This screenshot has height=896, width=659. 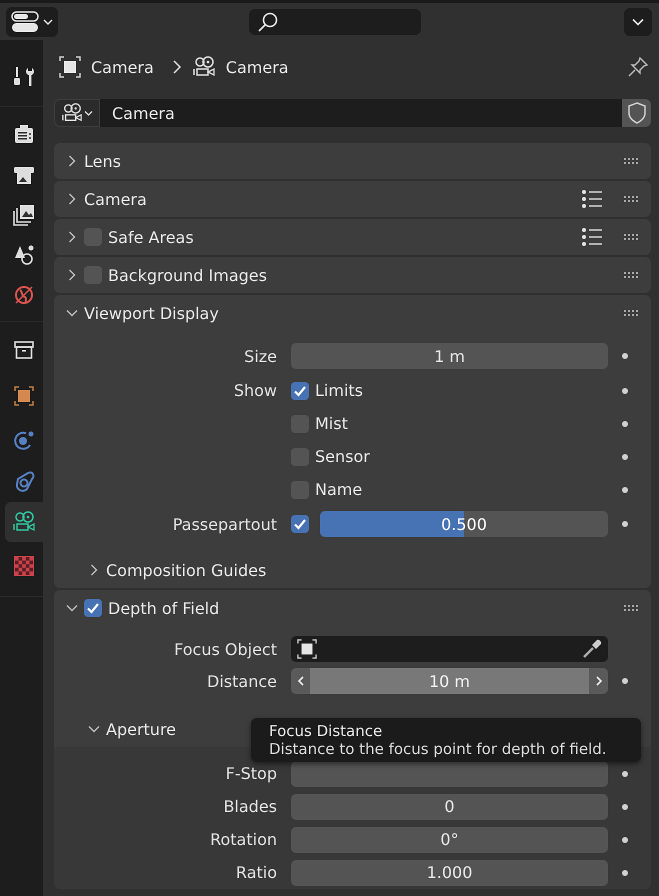 What do you see at coordinates (24, 295) in the screenshot?
I see `globe-icon` at bounding box center [24, 295].